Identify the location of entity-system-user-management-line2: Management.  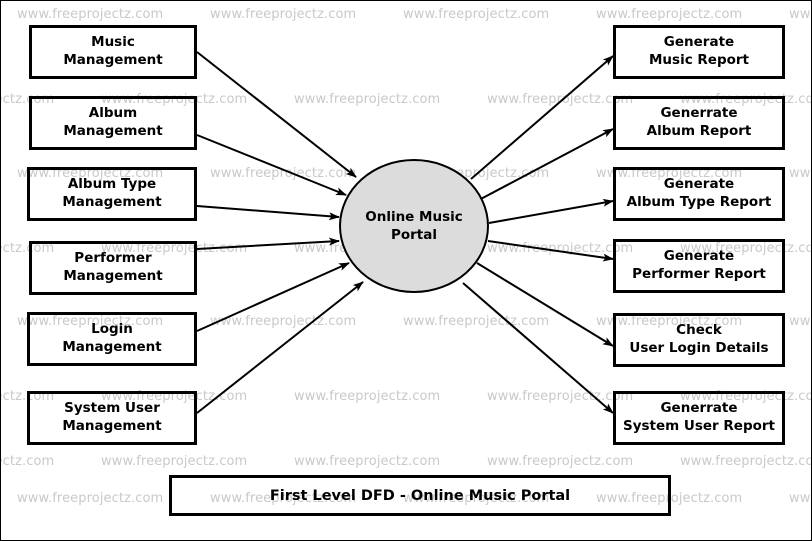
(112, 426).